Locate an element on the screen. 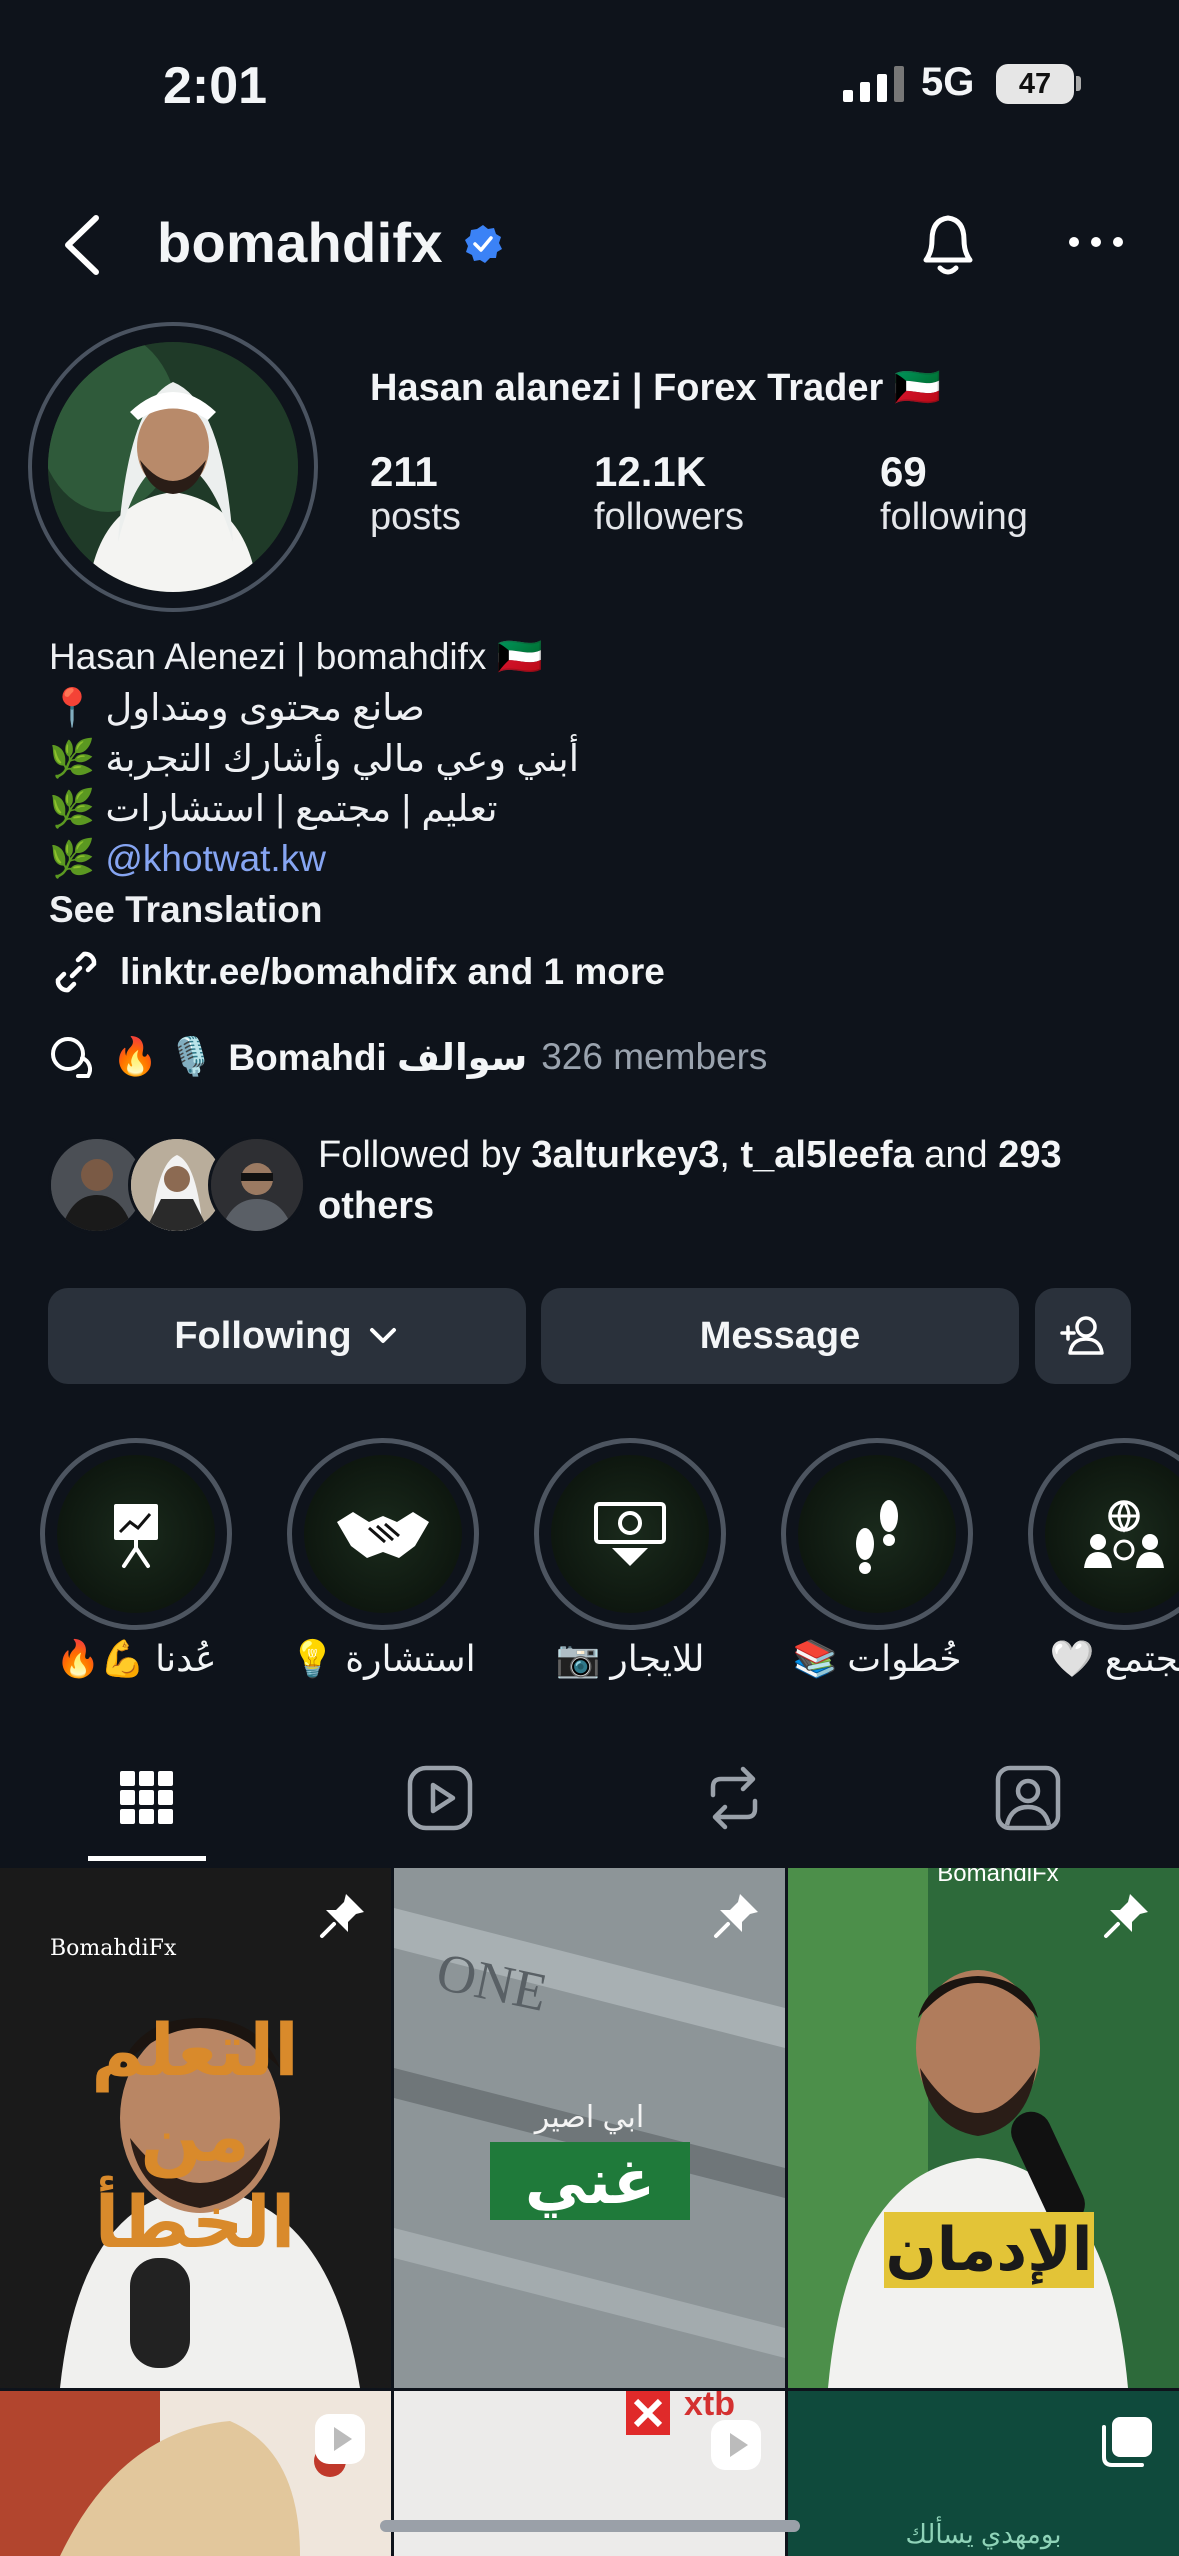 Image resolution: width=1179 pixels, height=2556 pixels. posts-stat: 211 posts is located at coordinates (415, 493).